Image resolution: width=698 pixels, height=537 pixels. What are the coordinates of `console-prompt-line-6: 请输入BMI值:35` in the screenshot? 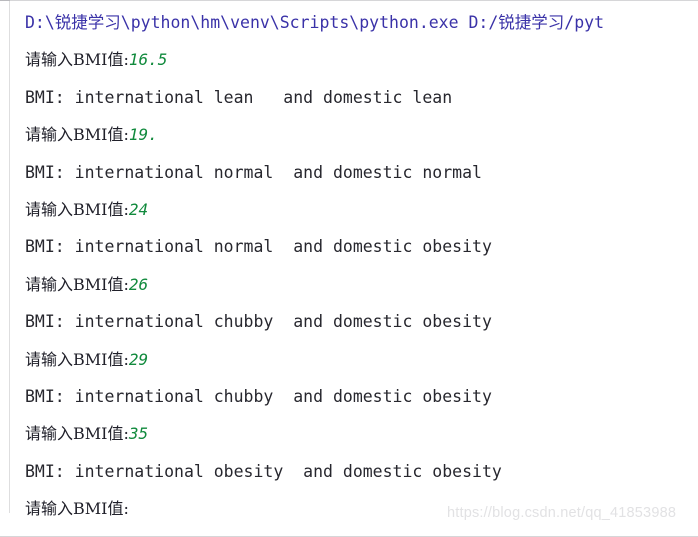 It's located at (349, 433).